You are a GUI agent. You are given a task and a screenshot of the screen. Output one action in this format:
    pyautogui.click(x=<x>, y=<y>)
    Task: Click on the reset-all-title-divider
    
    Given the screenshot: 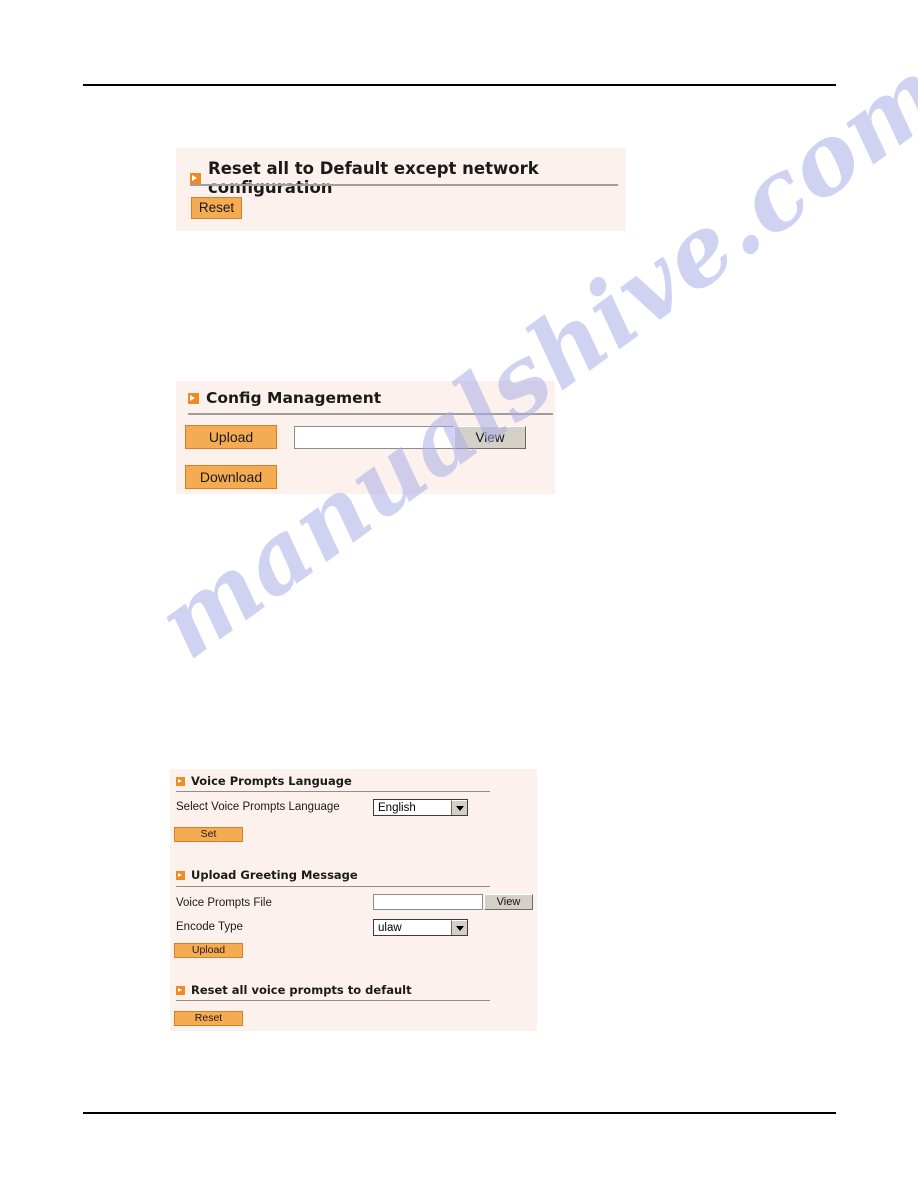 What is the action you would take?
    pyautogui.click(x=404, y=185)
    